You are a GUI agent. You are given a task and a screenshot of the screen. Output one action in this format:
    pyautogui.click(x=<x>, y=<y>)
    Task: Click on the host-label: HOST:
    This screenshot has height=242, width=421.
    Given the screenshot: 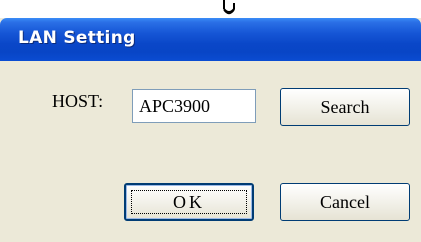 What is the action you would take?
    pyautogui.click(x=78, y=101)
    